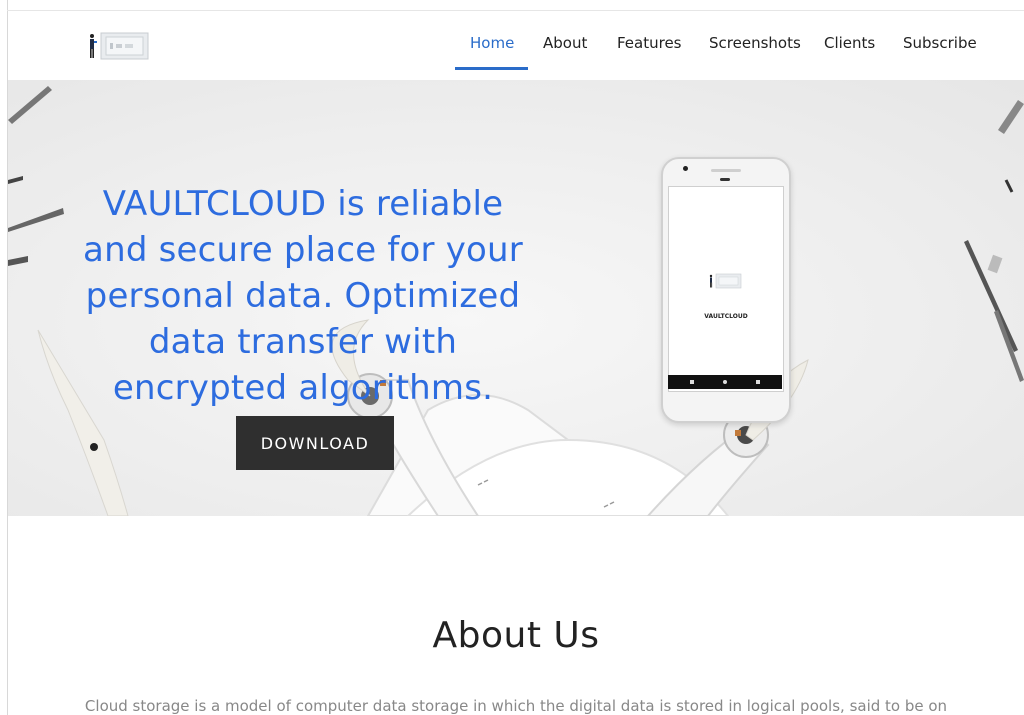  What do you see at coordinates (755, 43) in the screenshot?
I see `nav-screenshots: Screenshots` at bounding box center [755, 43].